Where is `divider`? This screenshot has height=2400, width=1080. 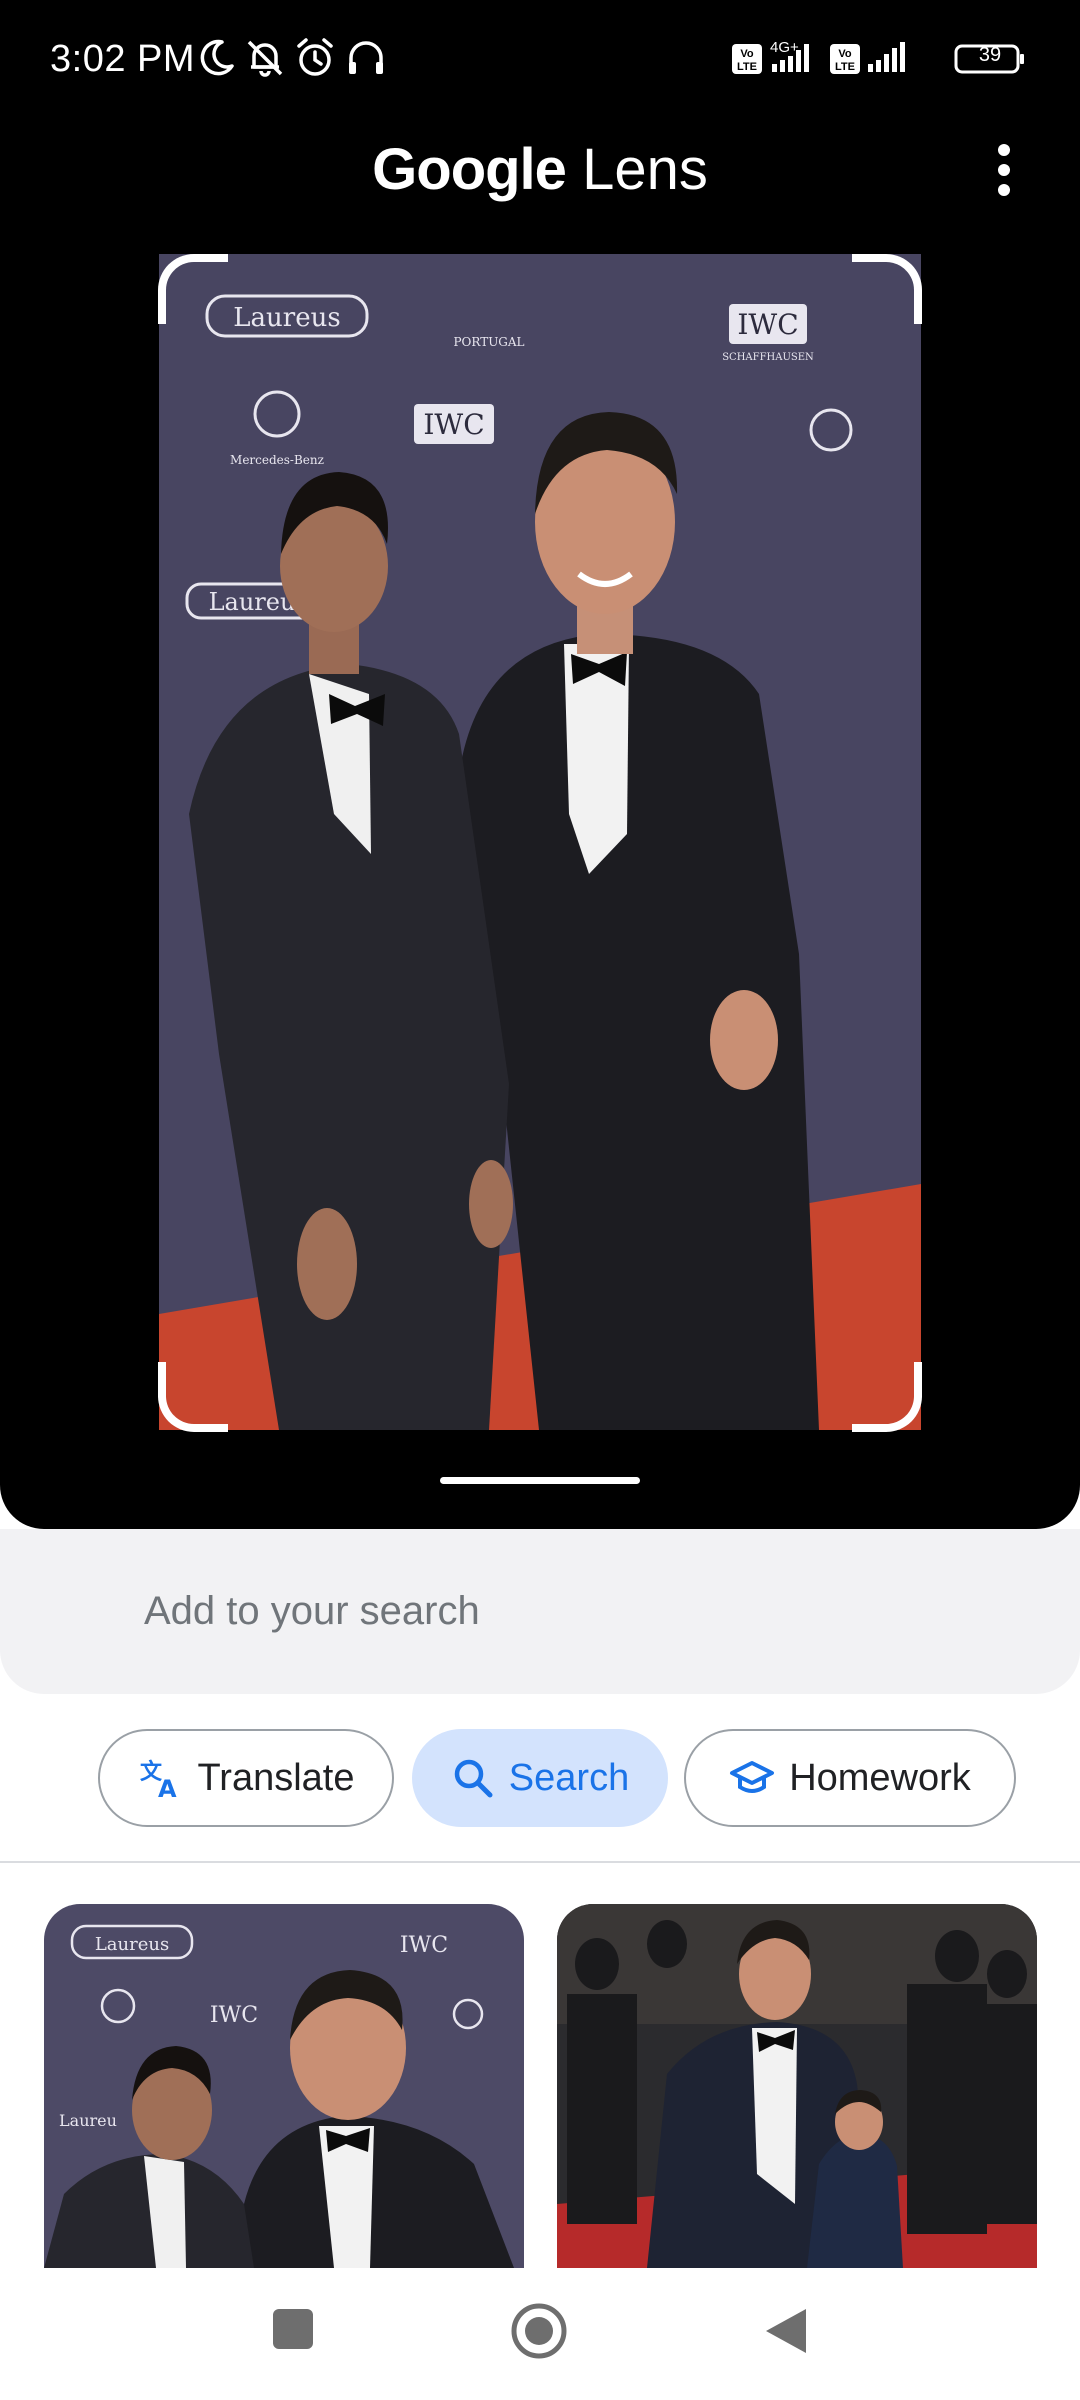
divider is located at coordinates (540, 1862).